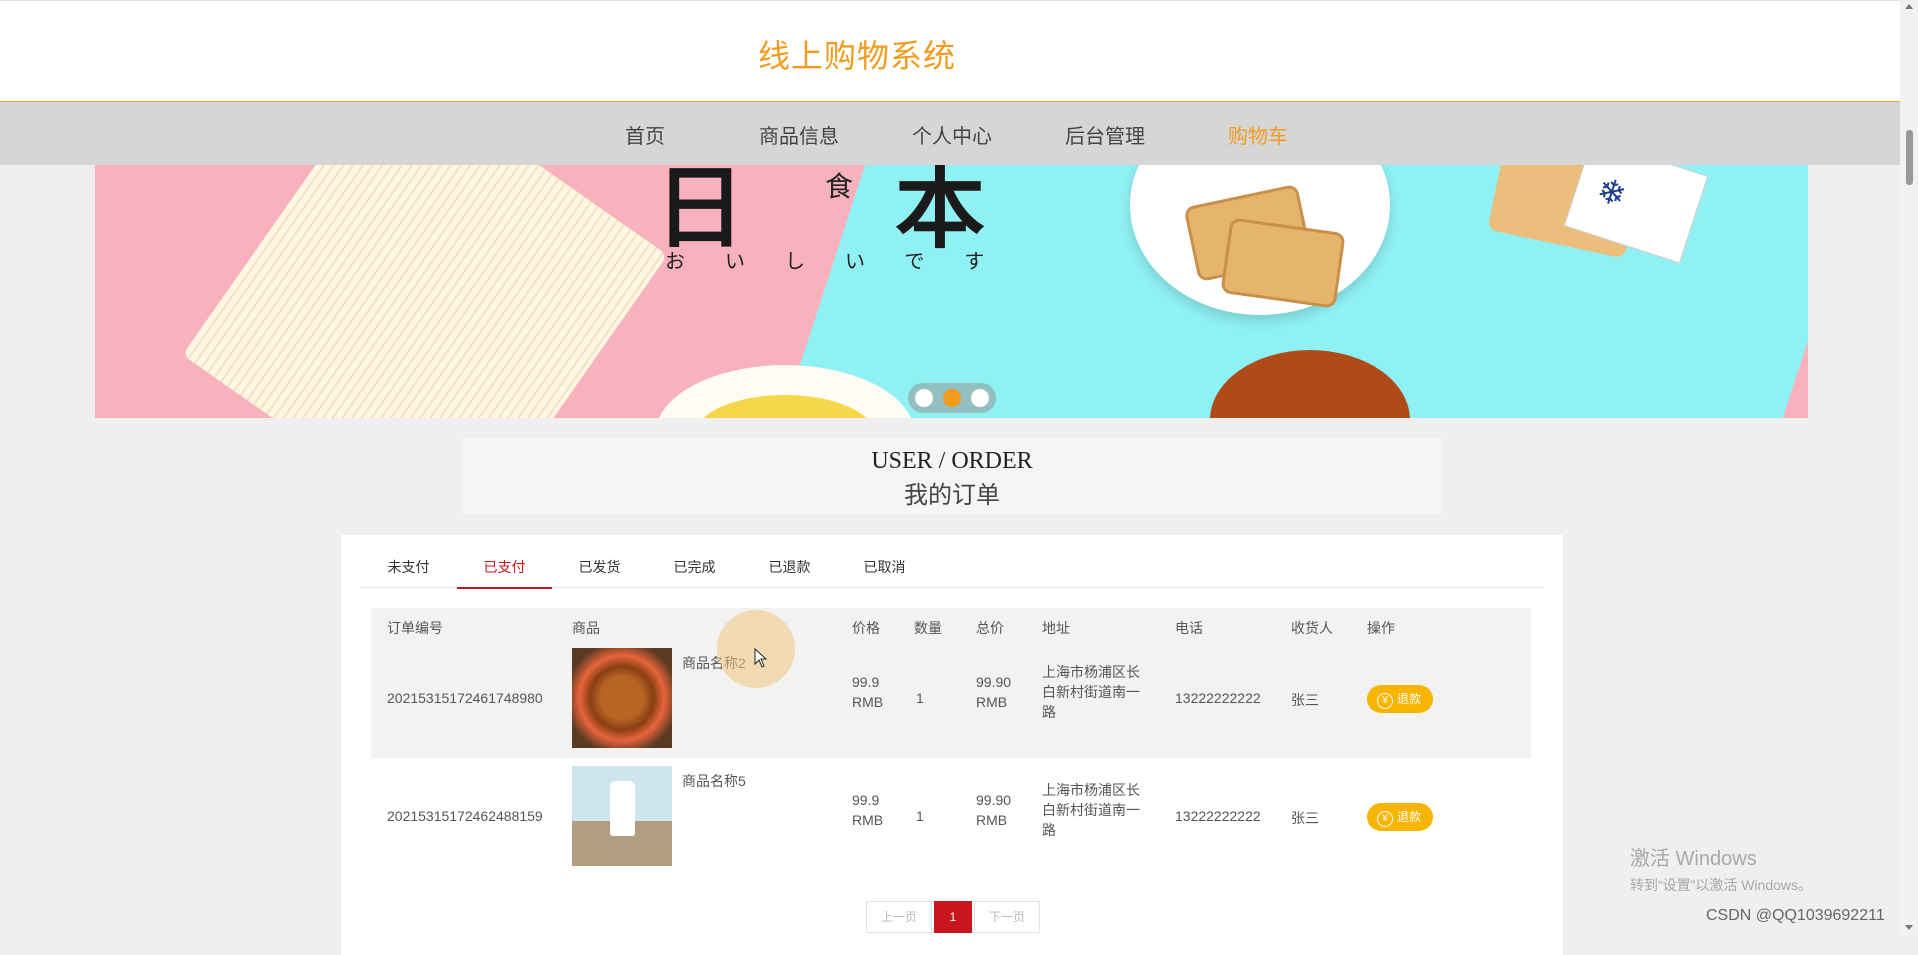 The height and width of the screenshot is (955, 1918). I want to click on page-number-button: 1, so click(953, 917).